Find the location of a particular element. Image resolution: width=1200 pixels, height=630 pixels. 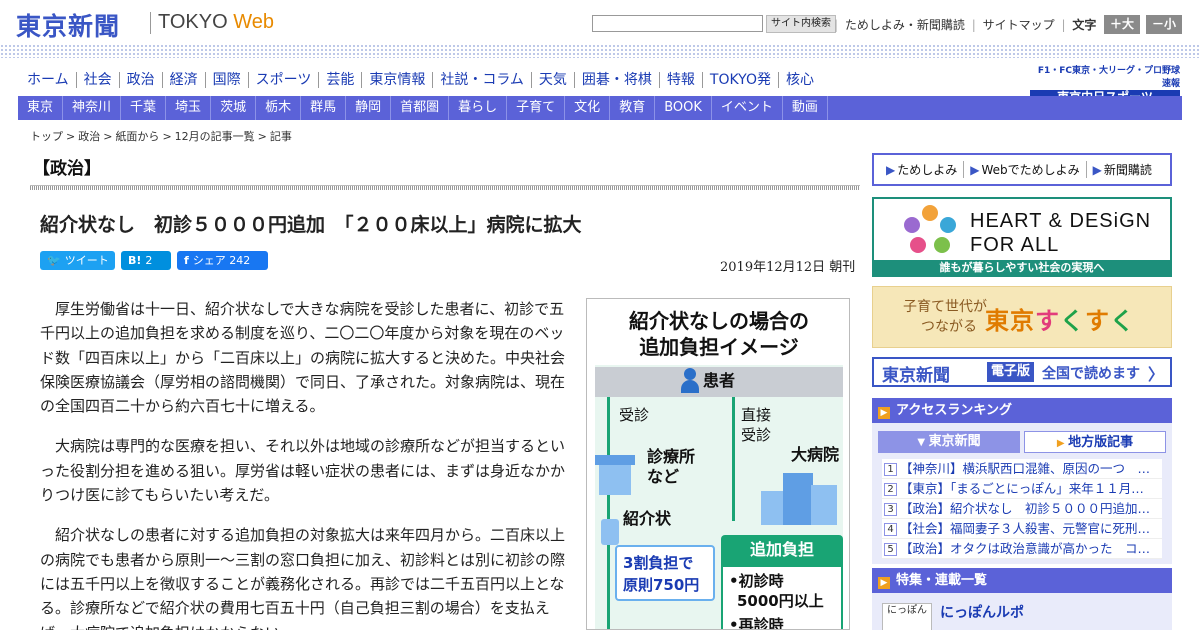

clinic-label-1: 診療所 is located at coordinates (671, 456).